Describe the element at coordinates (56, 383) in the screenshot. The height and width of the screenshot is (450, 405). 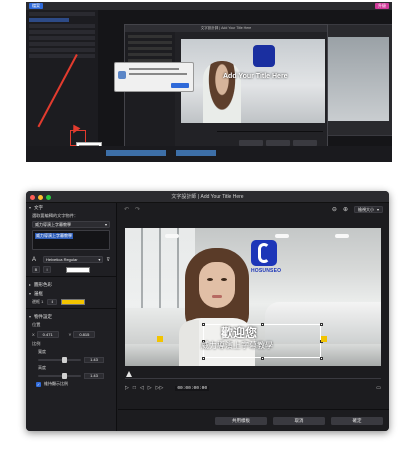
I see `keep-ratio-label: 維持顯示比例` at that location.